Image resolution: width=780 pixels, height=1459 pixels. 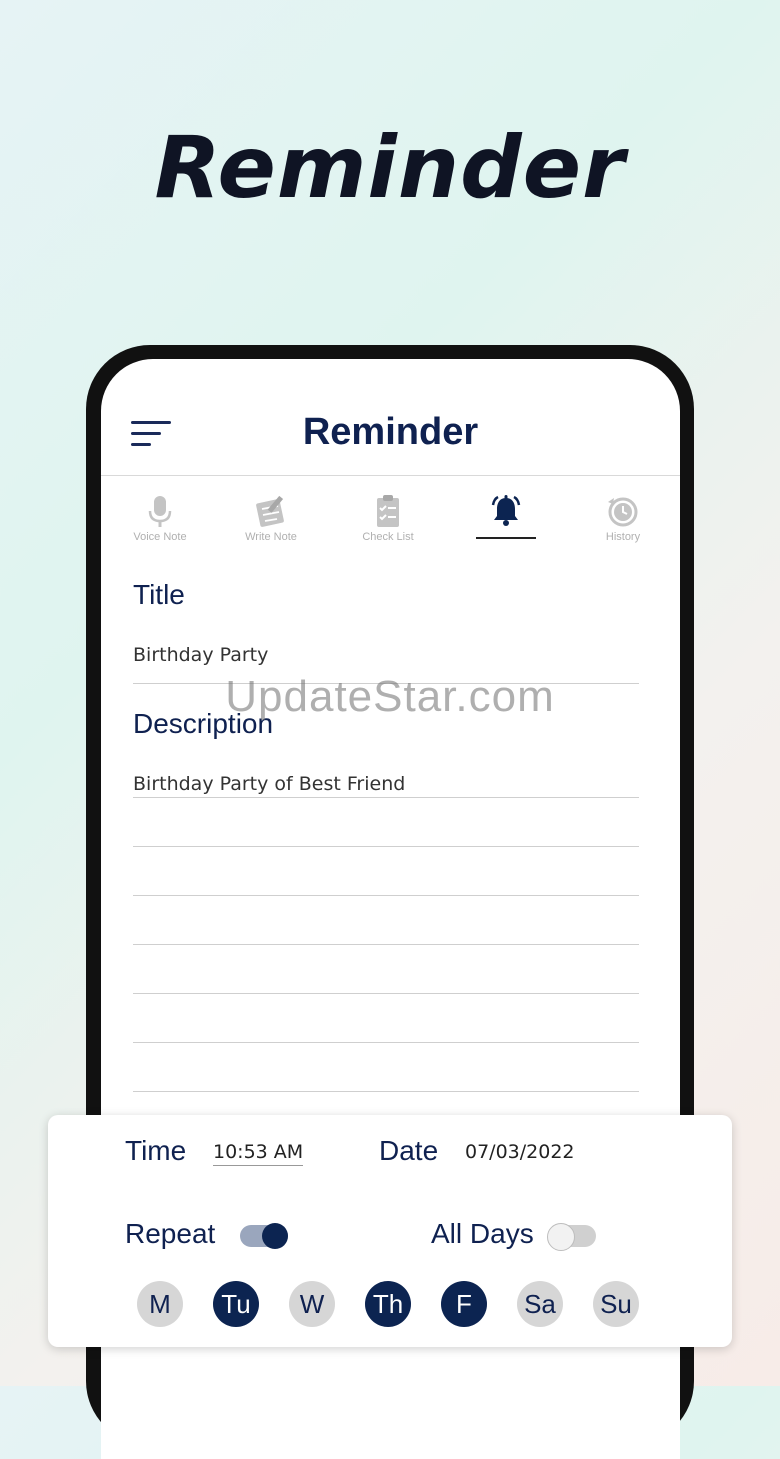 What do you see at coordinates (623, 512) in the screenshot?
I see `history-icon` at bounding box center [623, 512].